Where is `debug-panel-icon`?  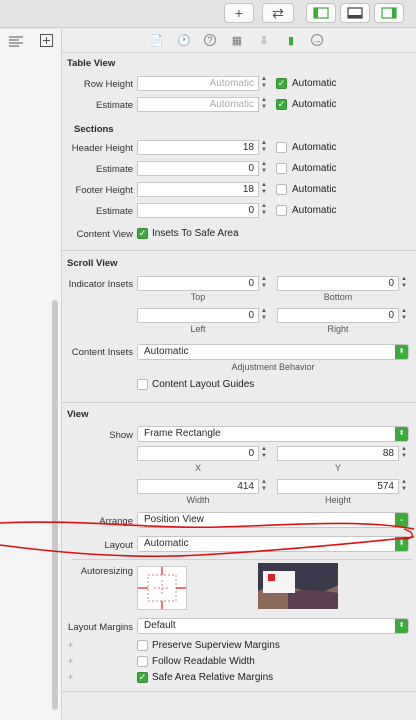
debug-panel-icon is located at coordinates (355, 13).